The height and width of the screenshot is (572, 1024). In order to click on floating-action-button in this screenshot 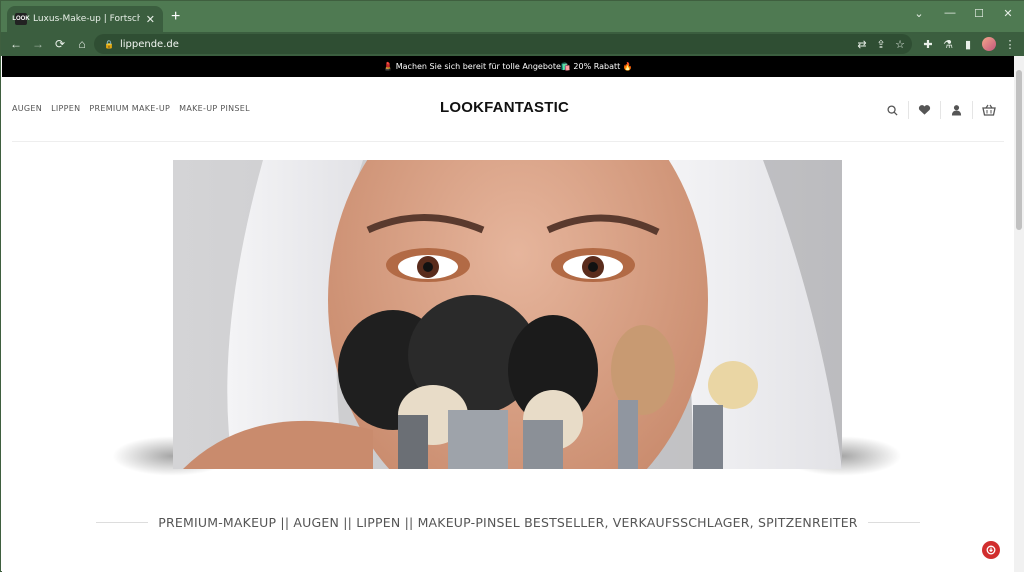, I will do `click(991, 550)`.